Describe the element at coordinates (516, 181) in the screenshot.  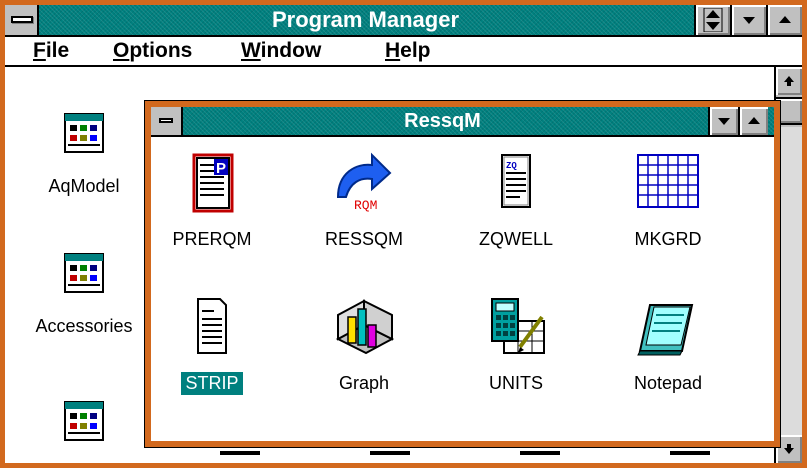
I see `zqwell-document-icon: ZQ` at that location.